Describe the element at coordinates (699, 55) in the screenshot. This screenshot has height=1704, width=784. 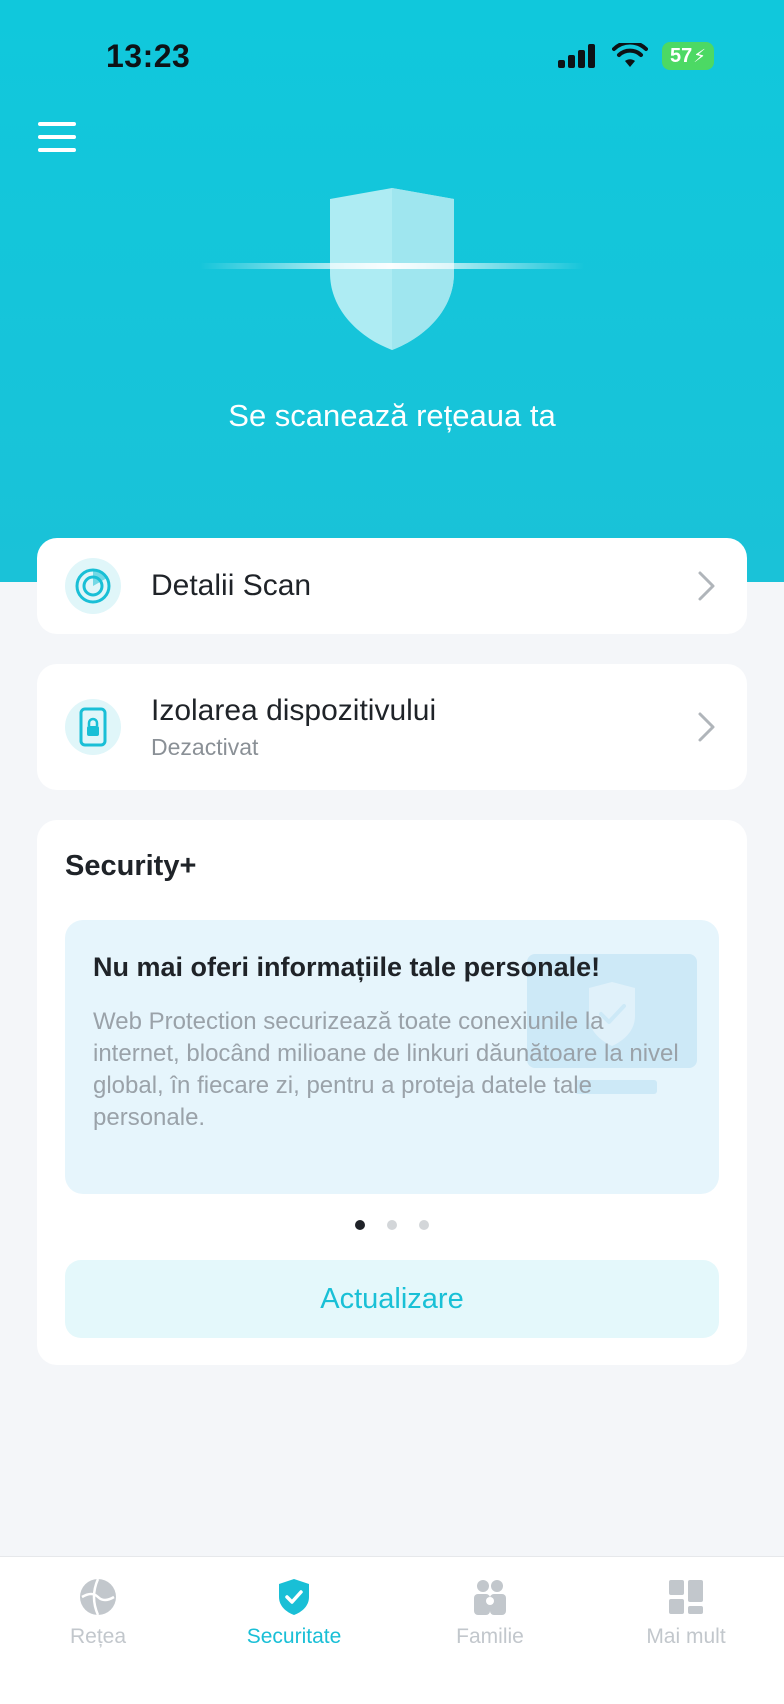
I see `charging-bolt-icon: ⚡` at that location.